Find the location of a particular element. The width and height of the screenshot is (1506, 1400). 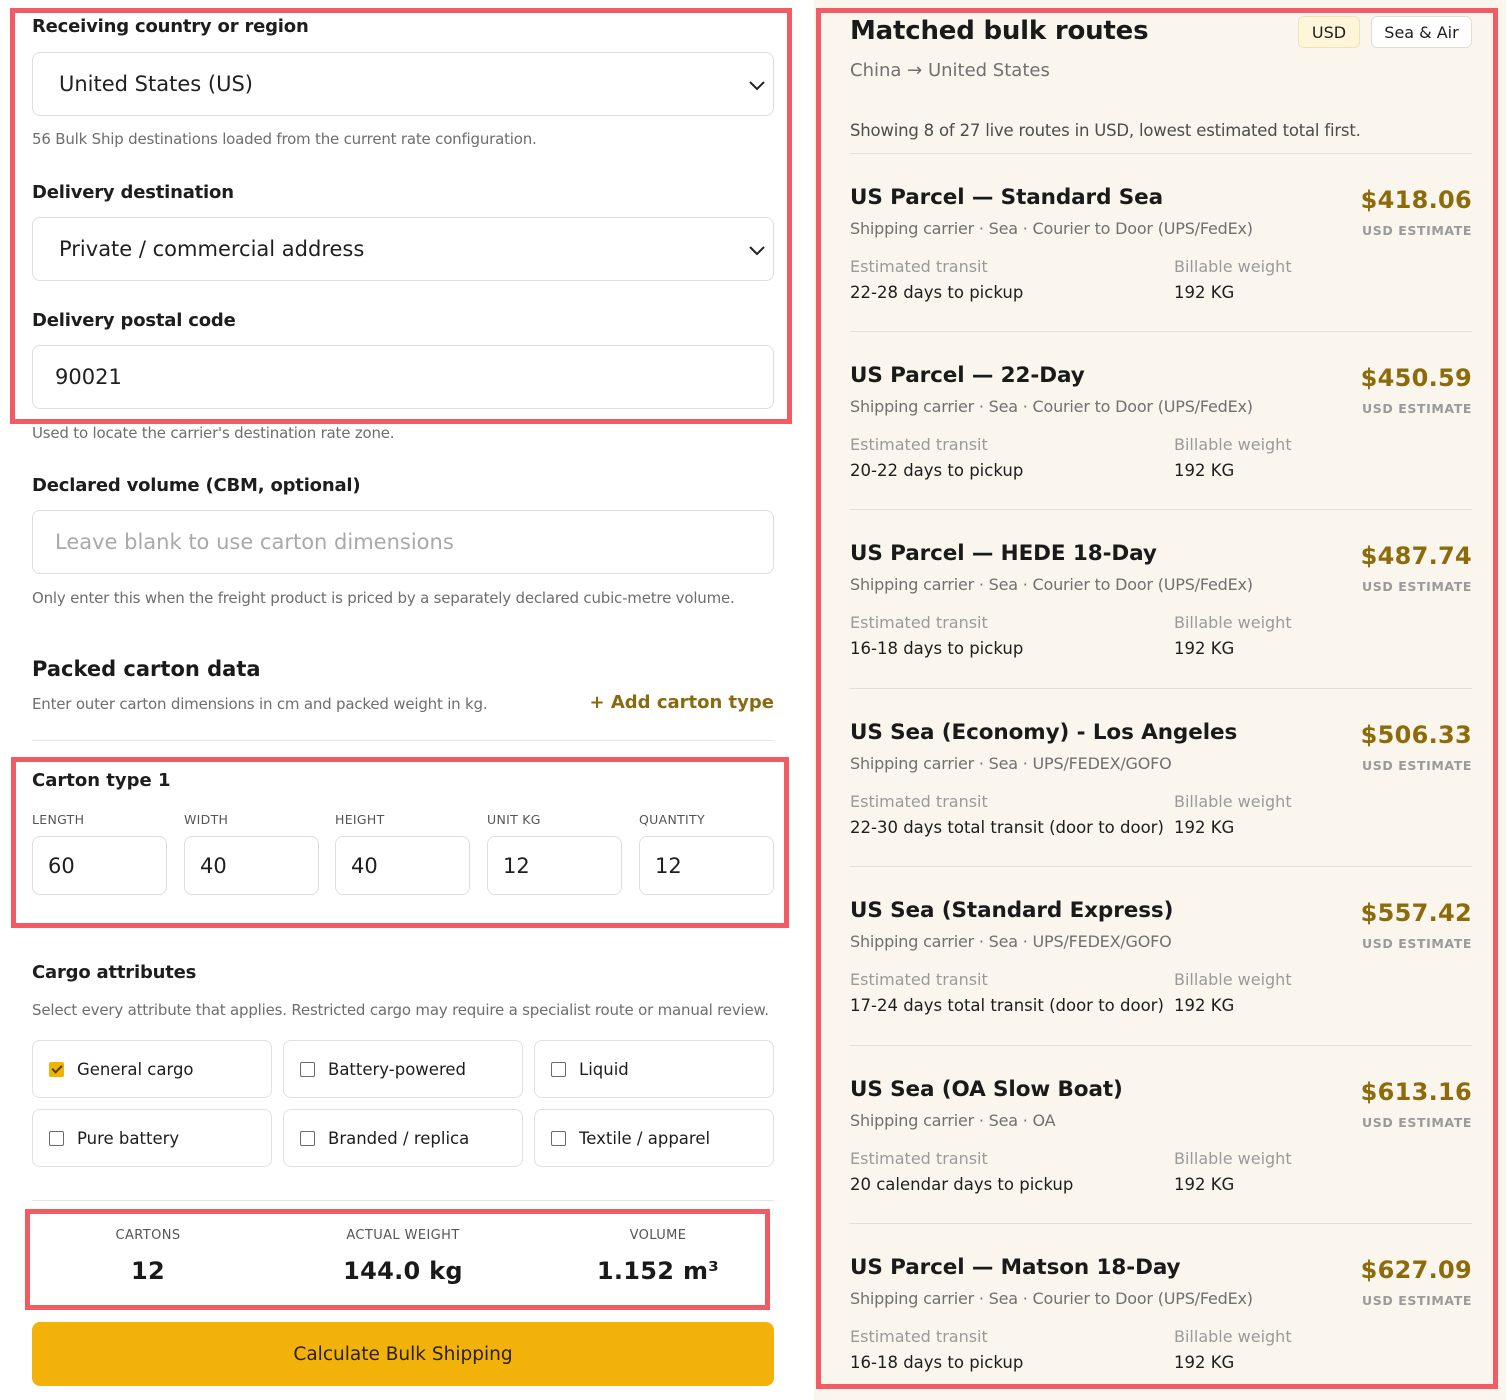

quantity-label: QUANTITY is located at coordinates (672, 819).